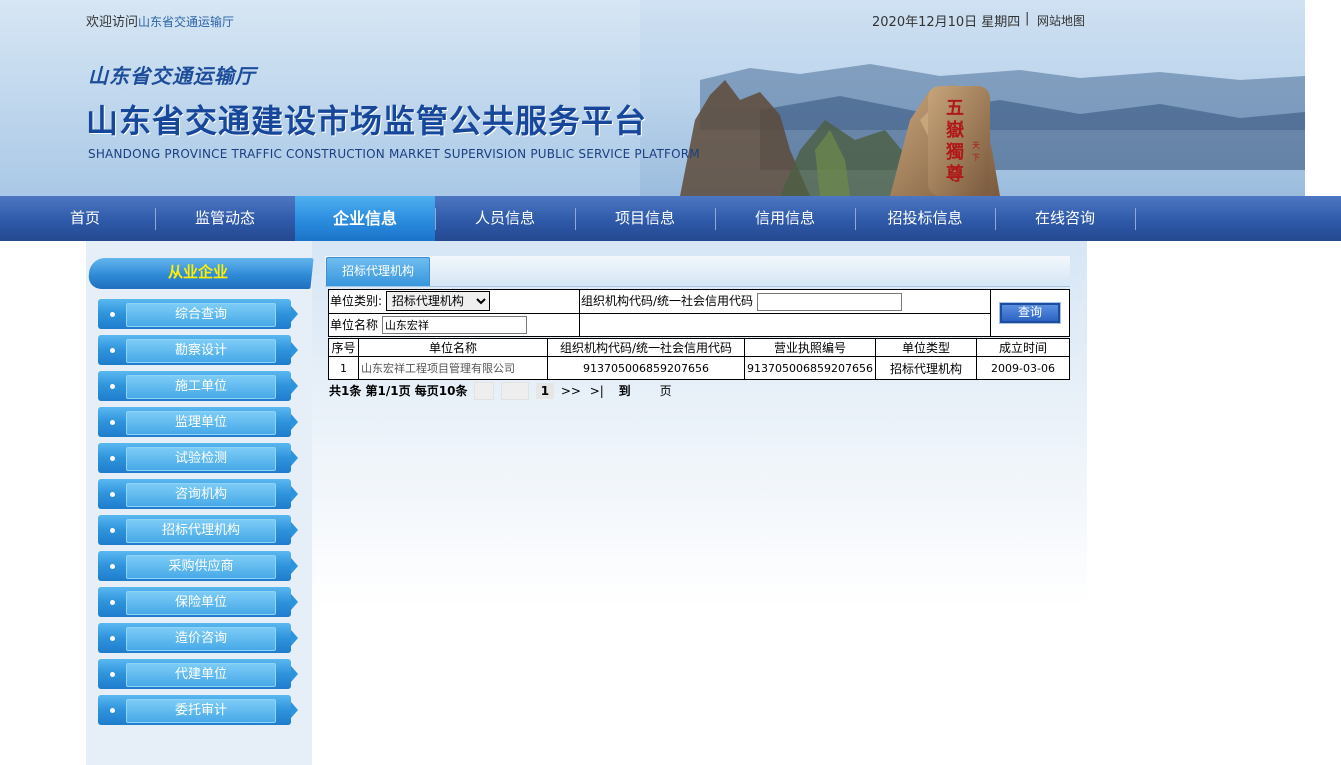 The image size is (1341, 765). Describe the element at coordinates (453, 347) in the screenshot. I see `column-header: 单位名称` at that location.